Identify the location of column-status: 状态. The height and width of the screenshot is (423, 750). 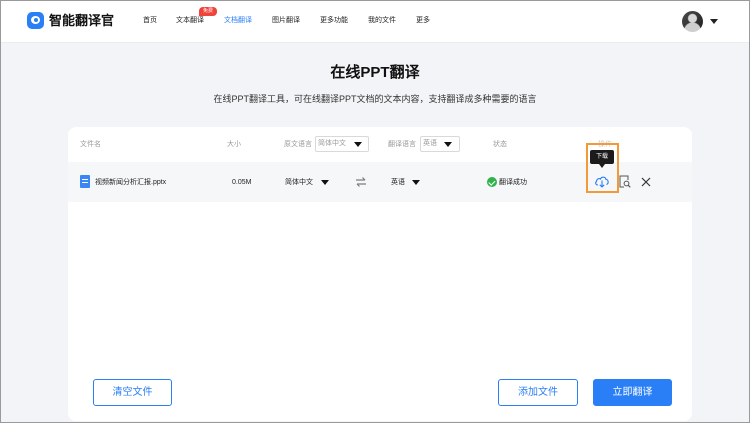
(500, 144).